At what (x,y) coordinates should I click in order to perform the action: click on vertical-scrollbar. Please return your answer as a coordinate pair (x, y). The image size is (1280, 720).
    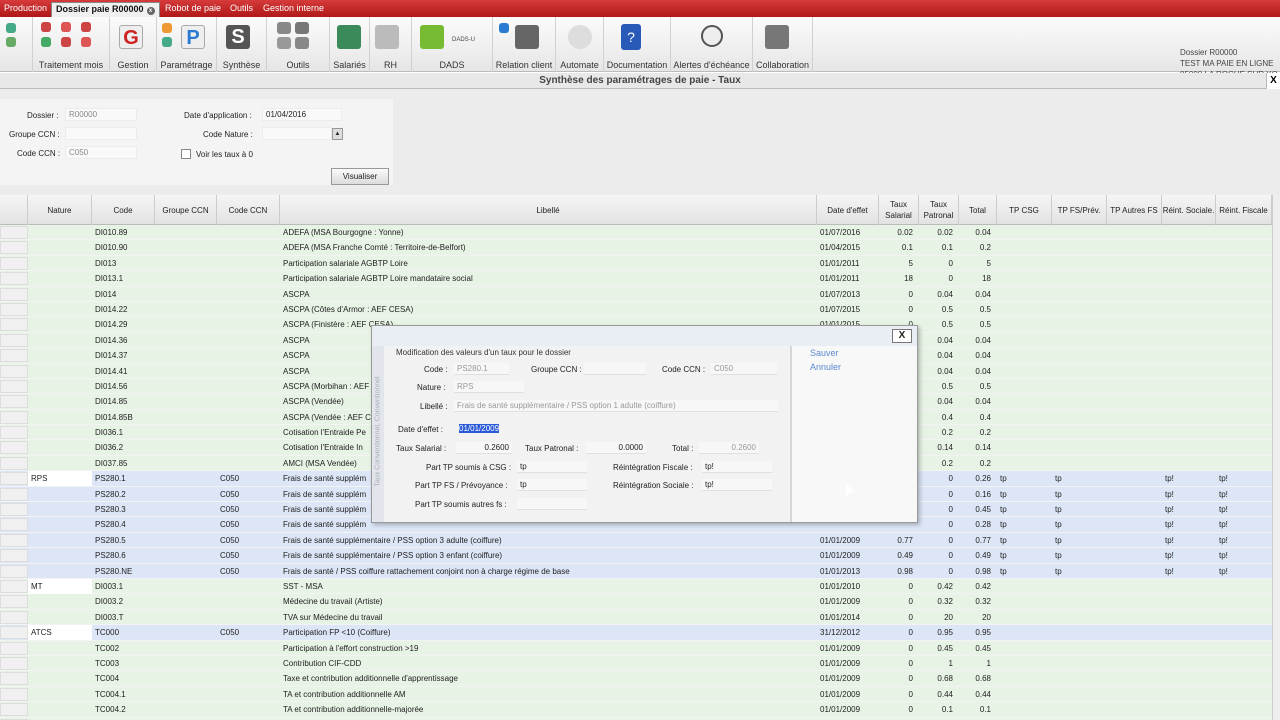
    Looking at the image, I should click on (1276, 457).